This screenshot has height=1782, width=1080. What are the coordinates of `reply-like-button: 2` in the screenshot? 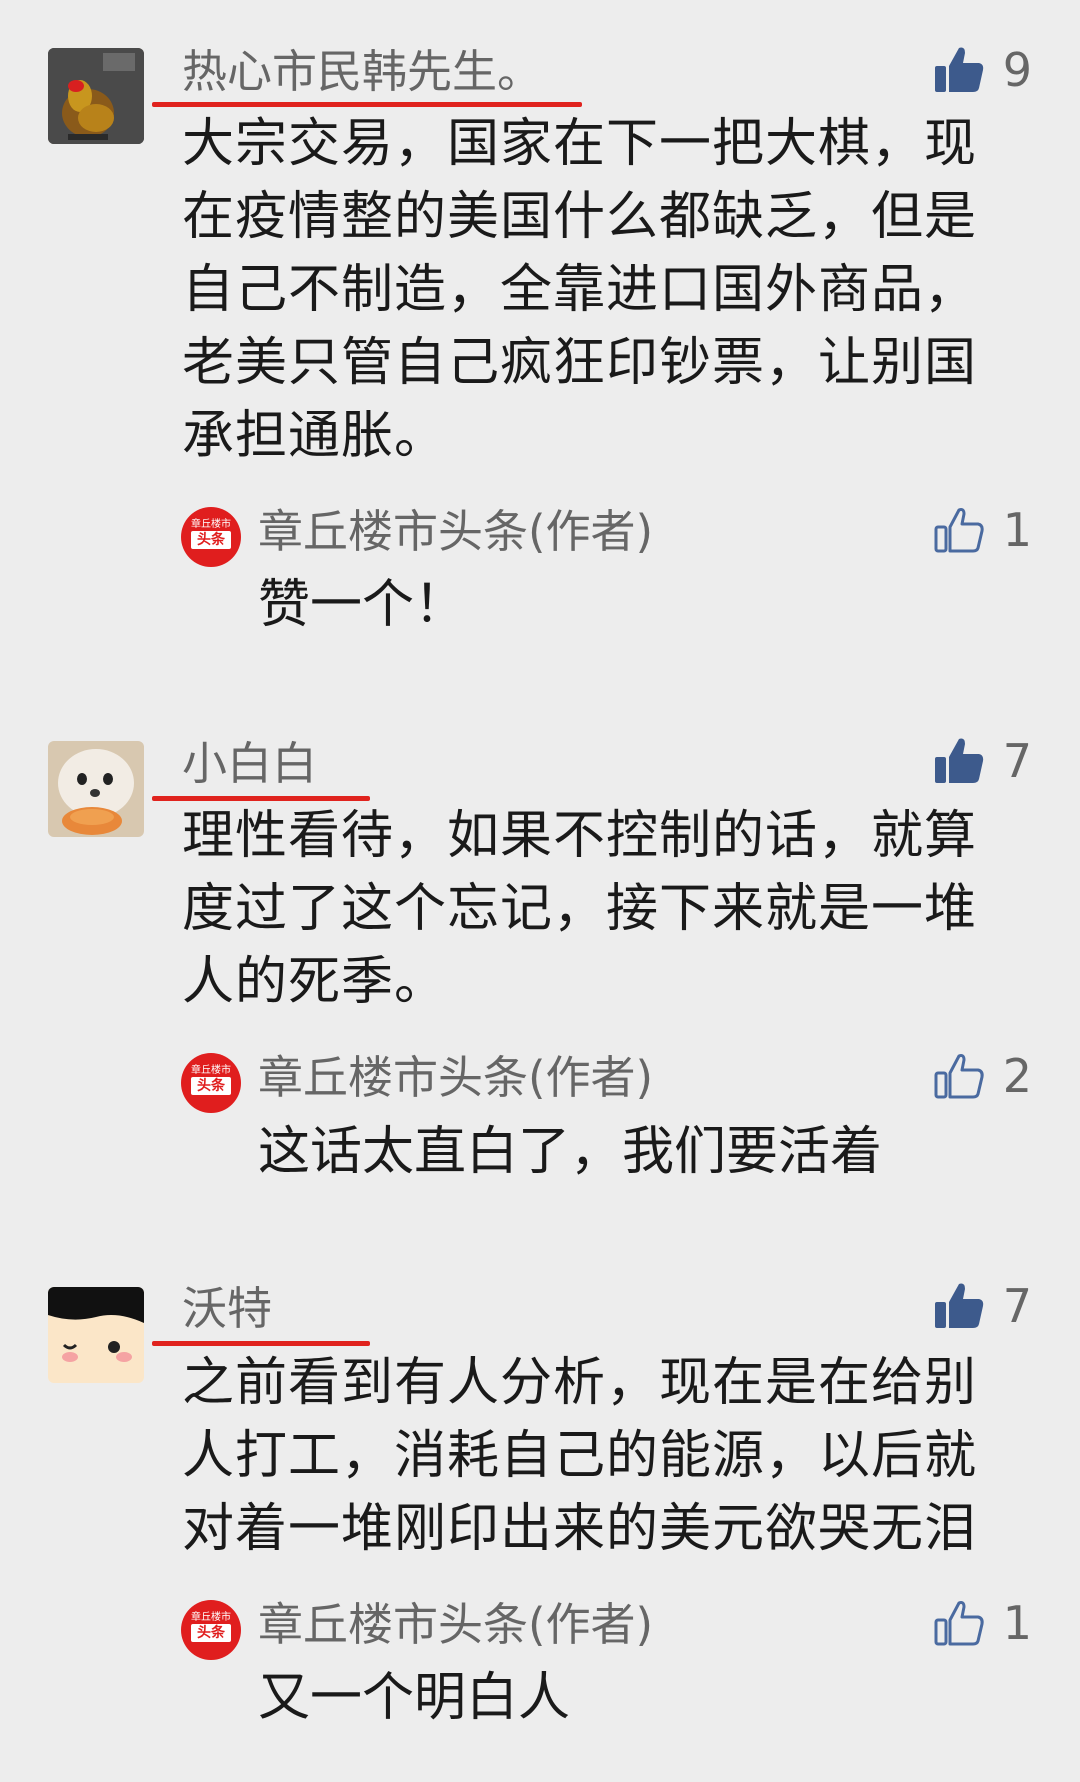 It's located at (982, 1076).